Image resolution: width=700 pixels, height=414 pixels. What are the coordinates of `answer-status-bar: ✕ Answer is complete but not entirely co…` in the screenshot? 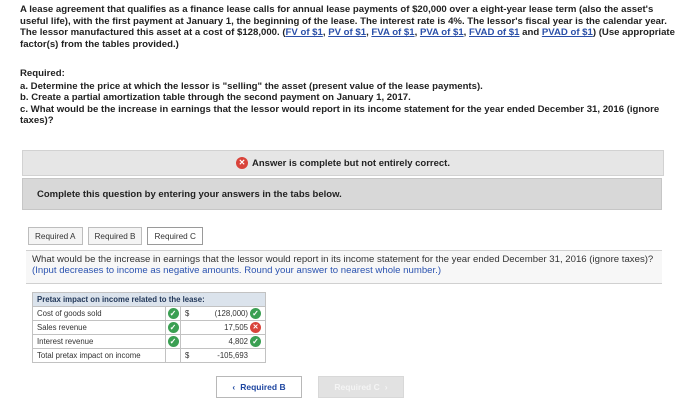 It's located at (343, 163).